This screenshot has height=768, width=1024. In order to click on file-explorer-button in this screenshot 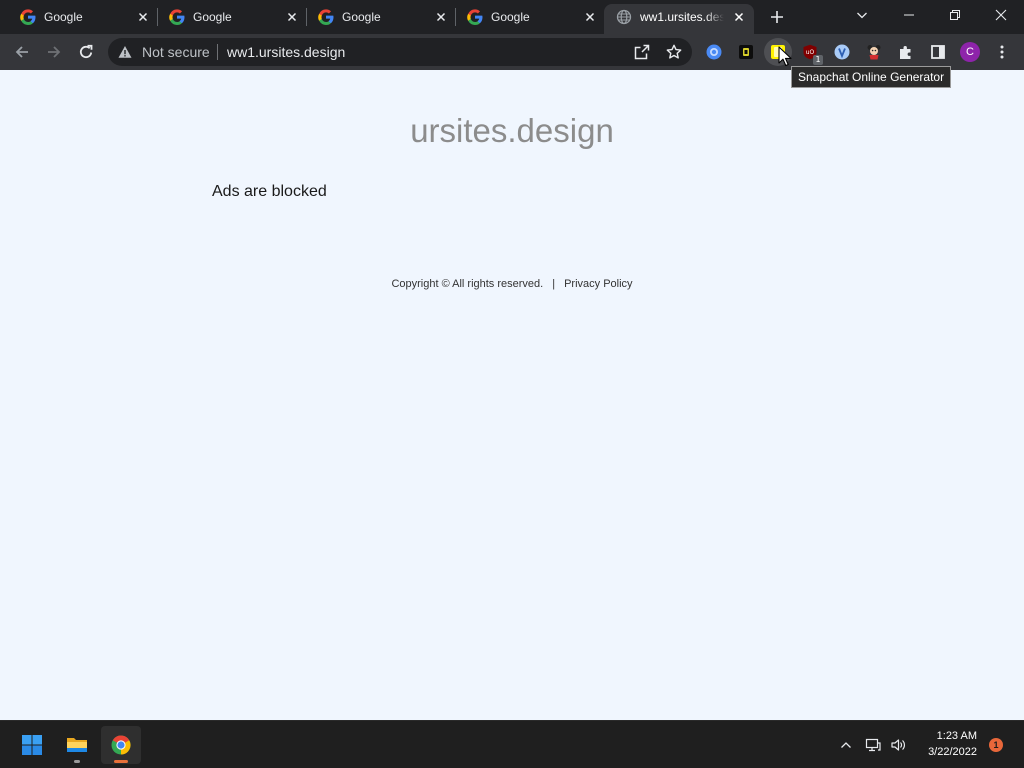, I will do `click(77, 745)`.